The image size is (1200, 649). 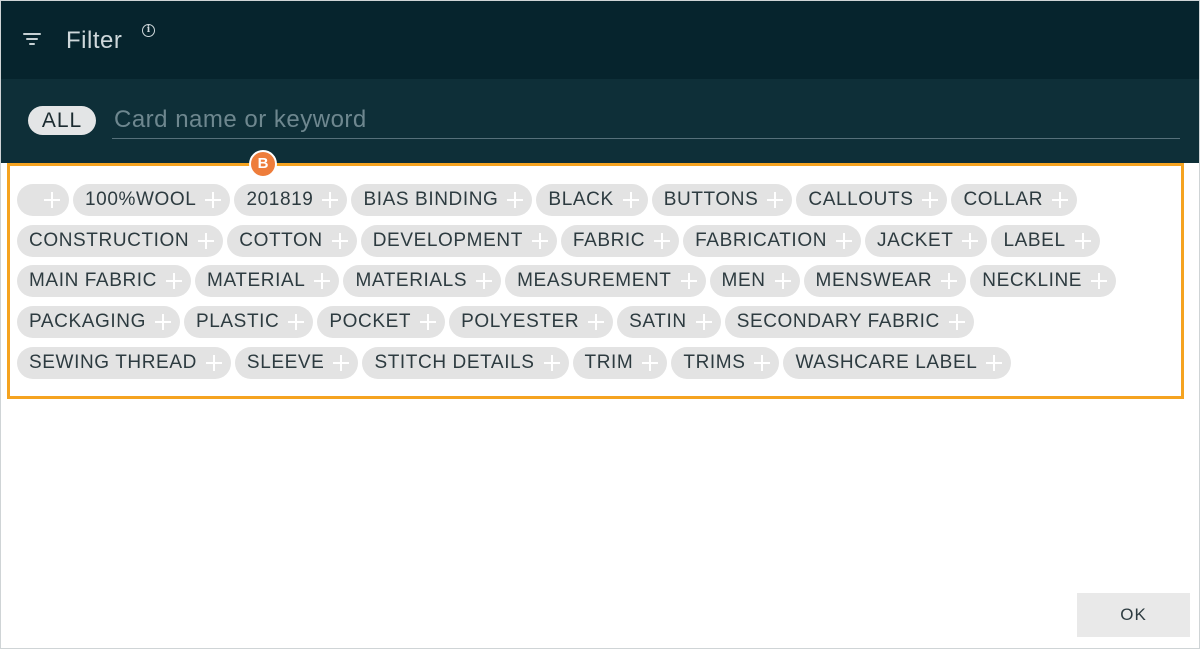 I want to click on tag-chip: COTTON, so click(x=292, y=241).